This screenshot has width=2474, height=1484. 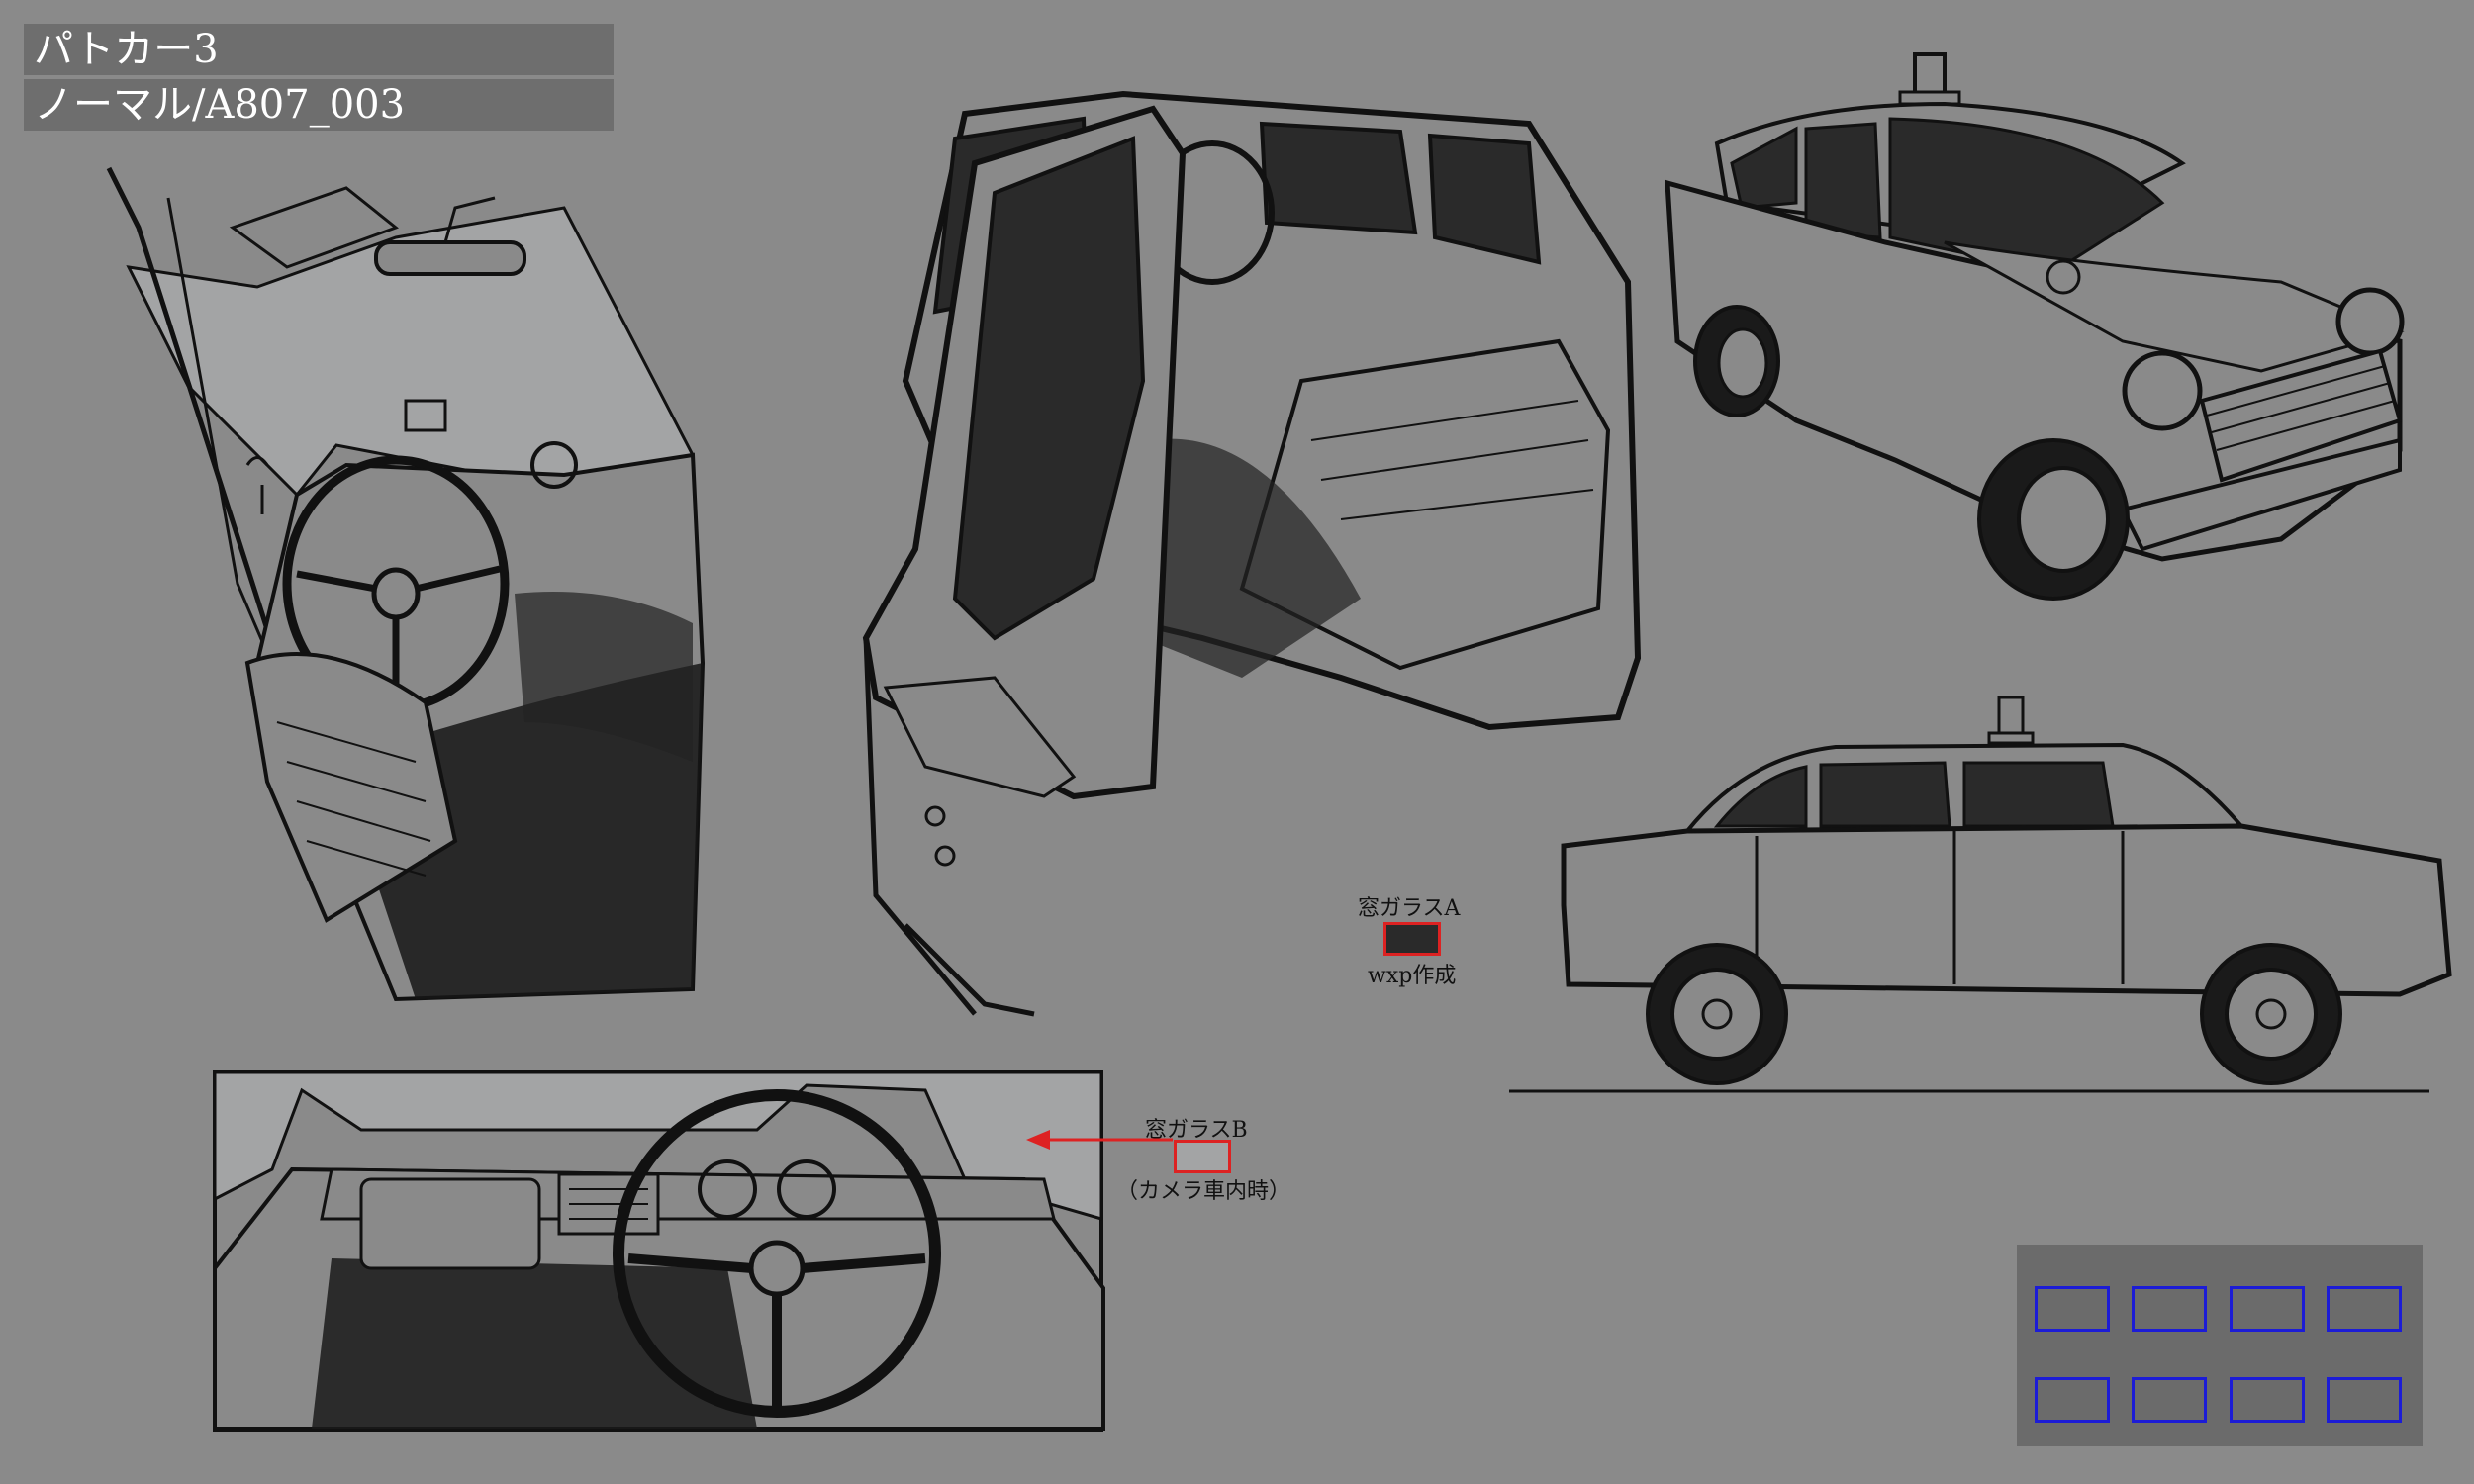 I want to click on title-line-2: ノーマル/A807_003, so click(x=319, y=105).